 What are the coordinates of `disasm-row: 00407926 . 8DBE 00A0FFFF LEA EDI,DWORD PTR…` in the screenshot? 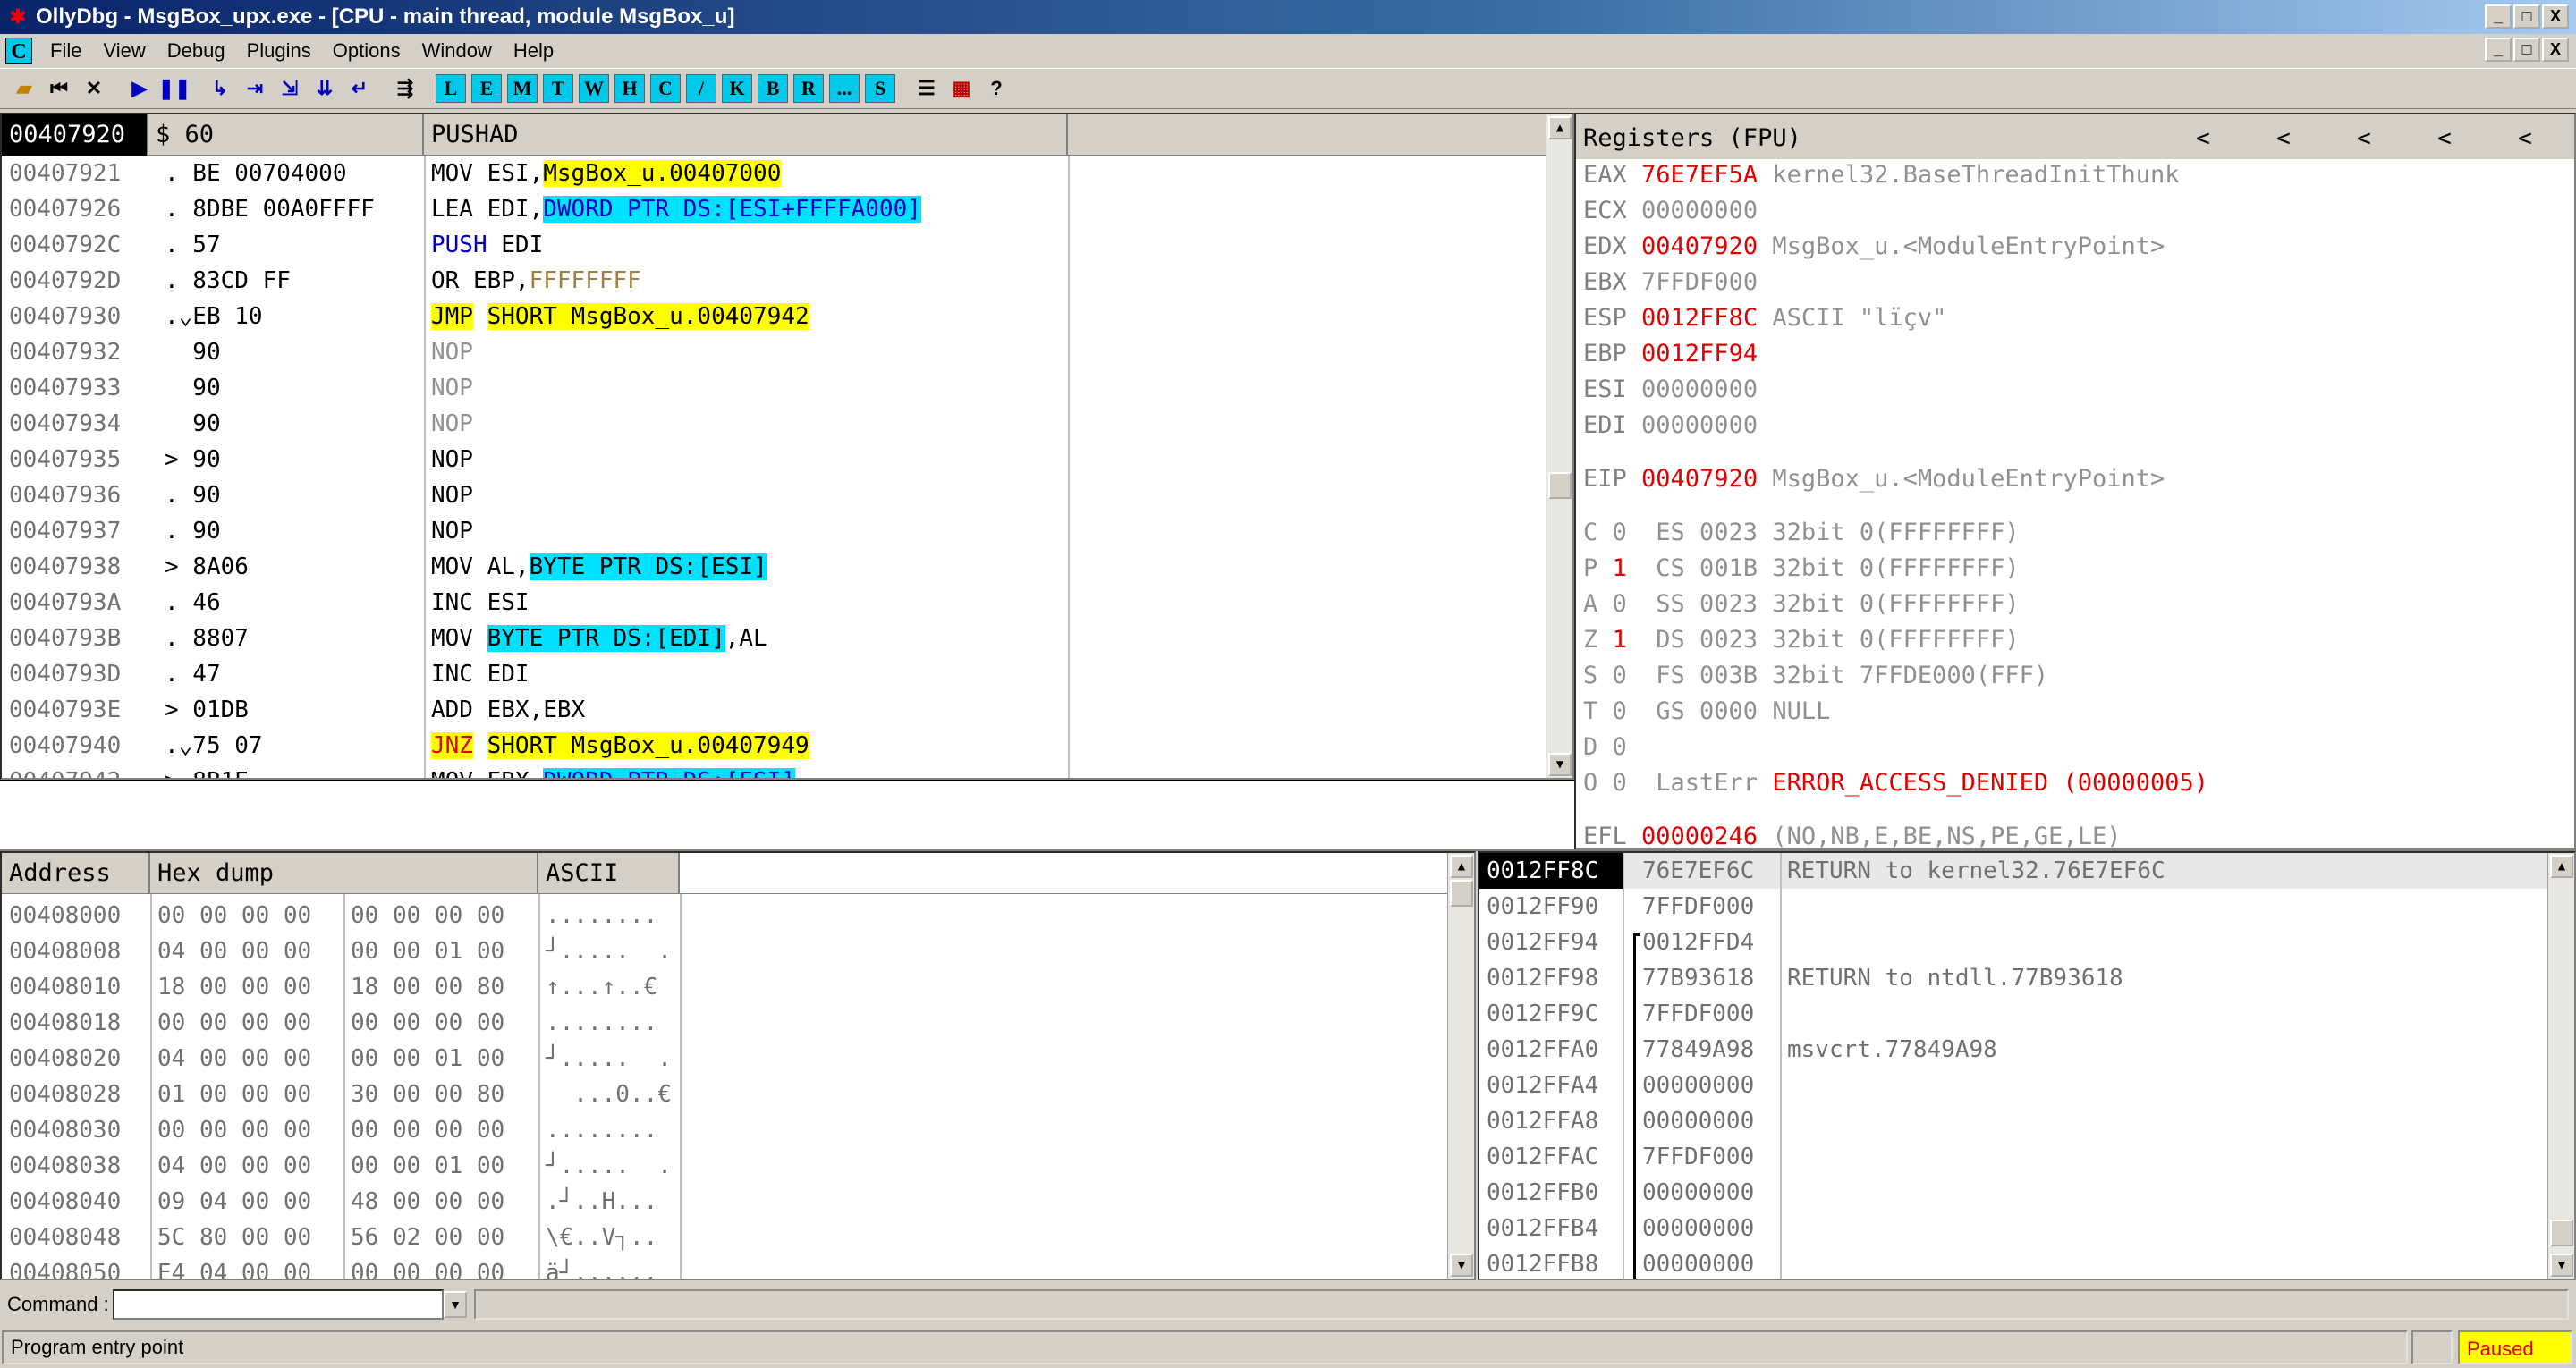 It's located at (535, 209).